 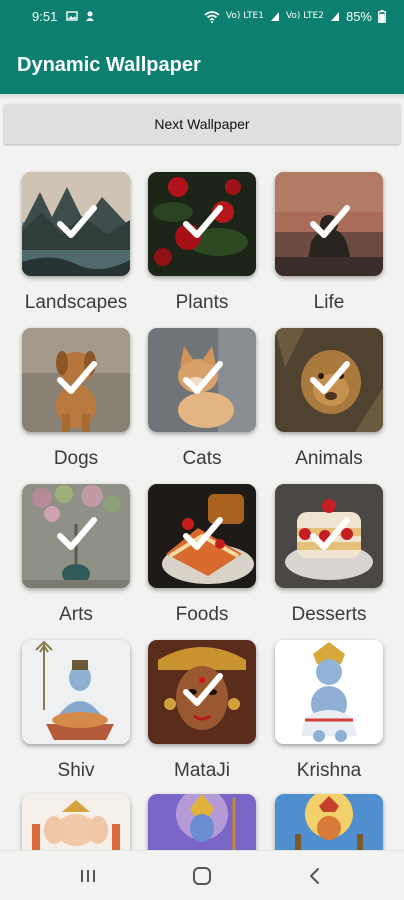 I want to click on category-tile-krishna, so click(x=329, y=692).